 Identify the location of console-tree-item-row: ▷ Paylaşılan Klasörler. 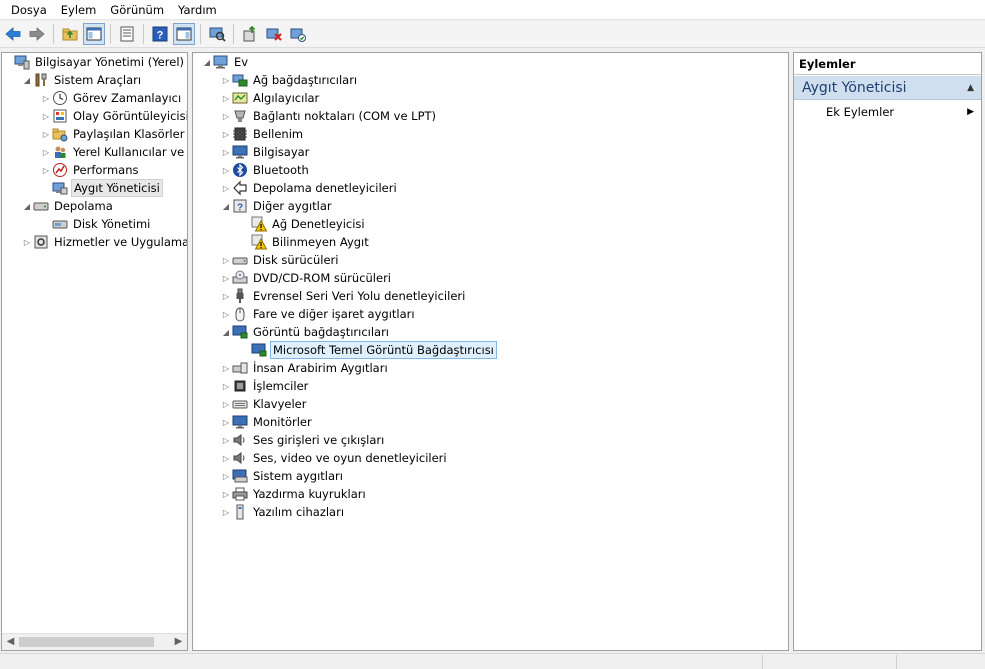
(113, 134).